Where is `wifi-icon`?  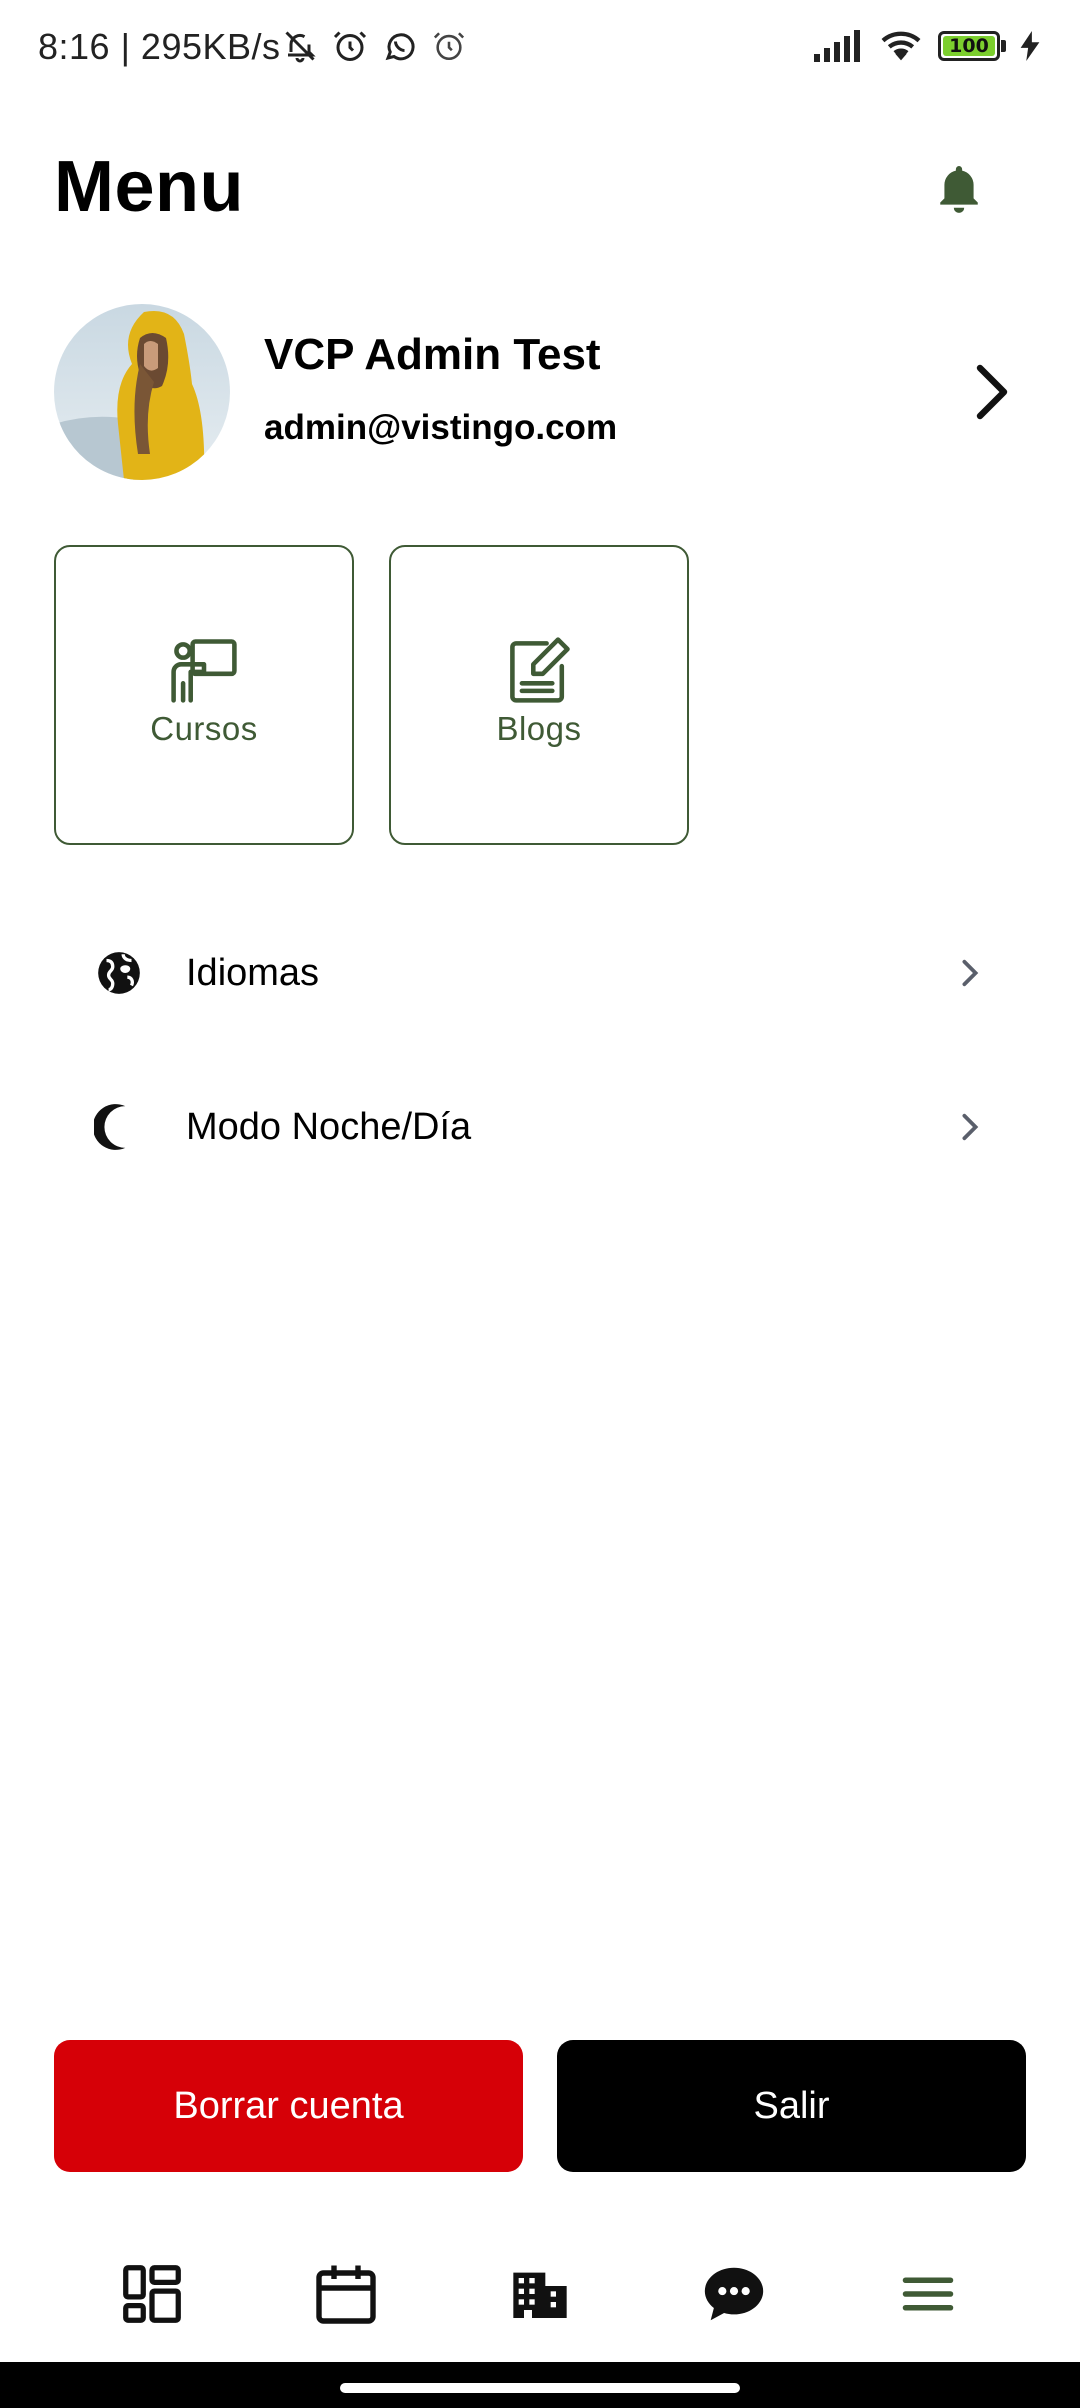 wifi-icon is located at coordinates (901, 46).